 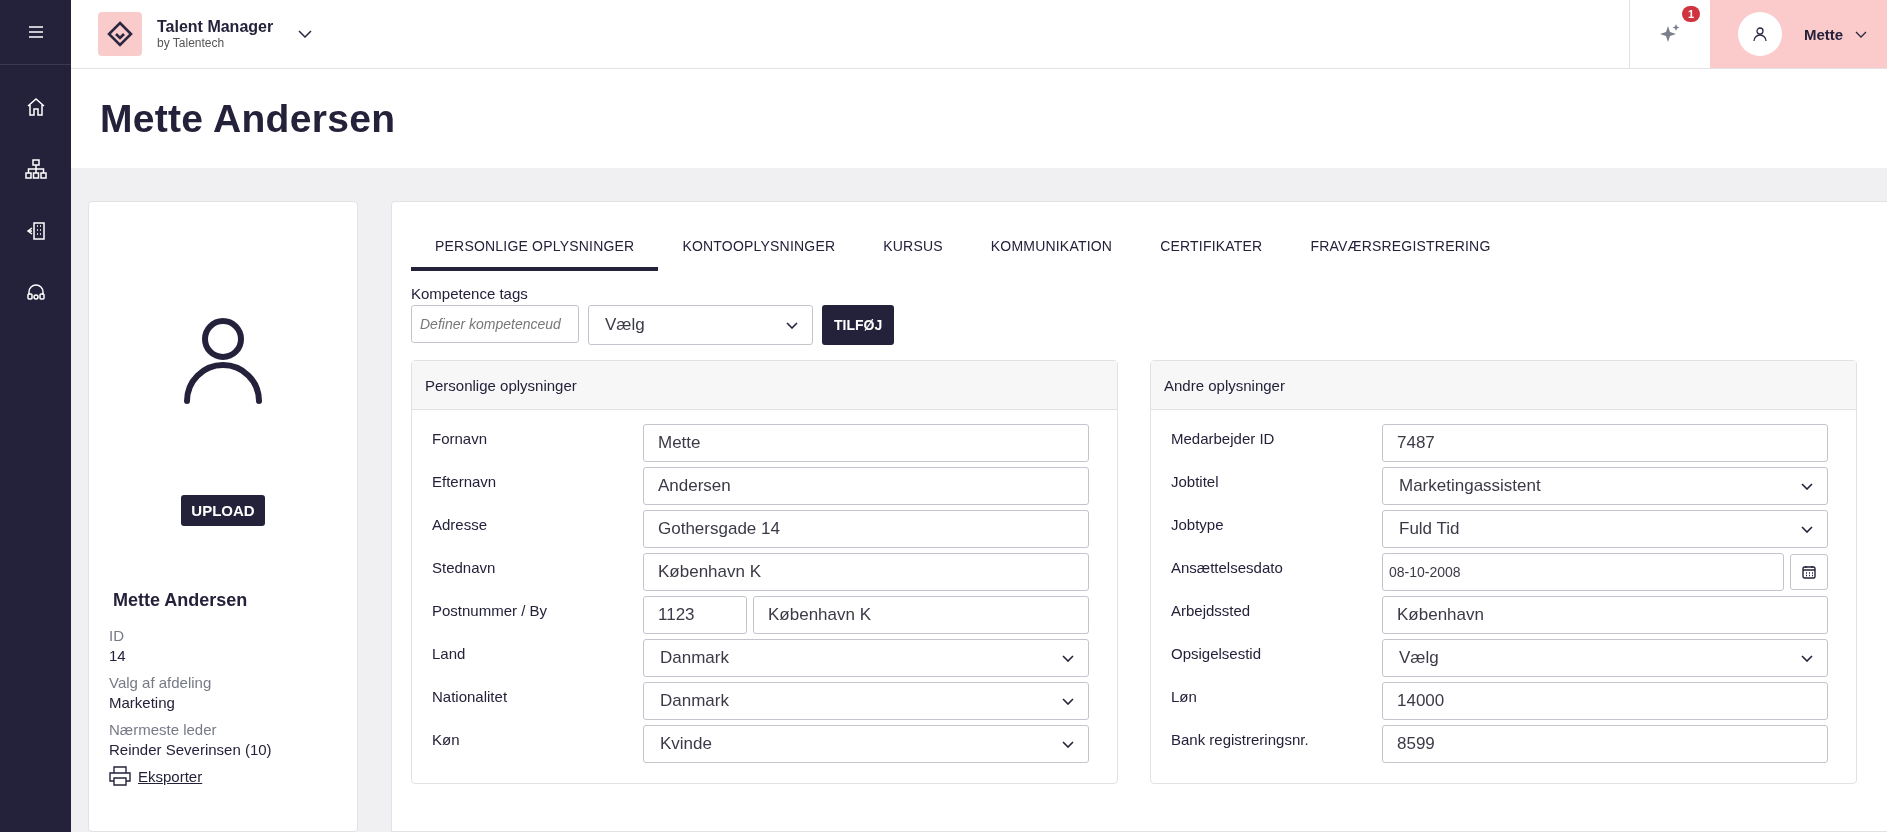 What do you see at coordinates (223, 510) in the screenshot?
I see `upload-button: UPLOAD` at bounding box center [223, 510].